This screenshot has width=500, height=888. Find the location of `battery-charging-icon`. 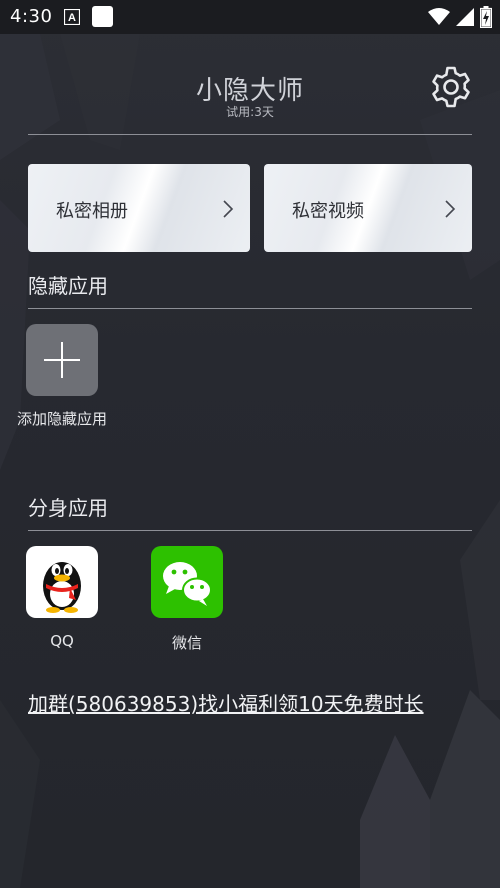

battery-charging-icon is located at coordinates (486, 17).